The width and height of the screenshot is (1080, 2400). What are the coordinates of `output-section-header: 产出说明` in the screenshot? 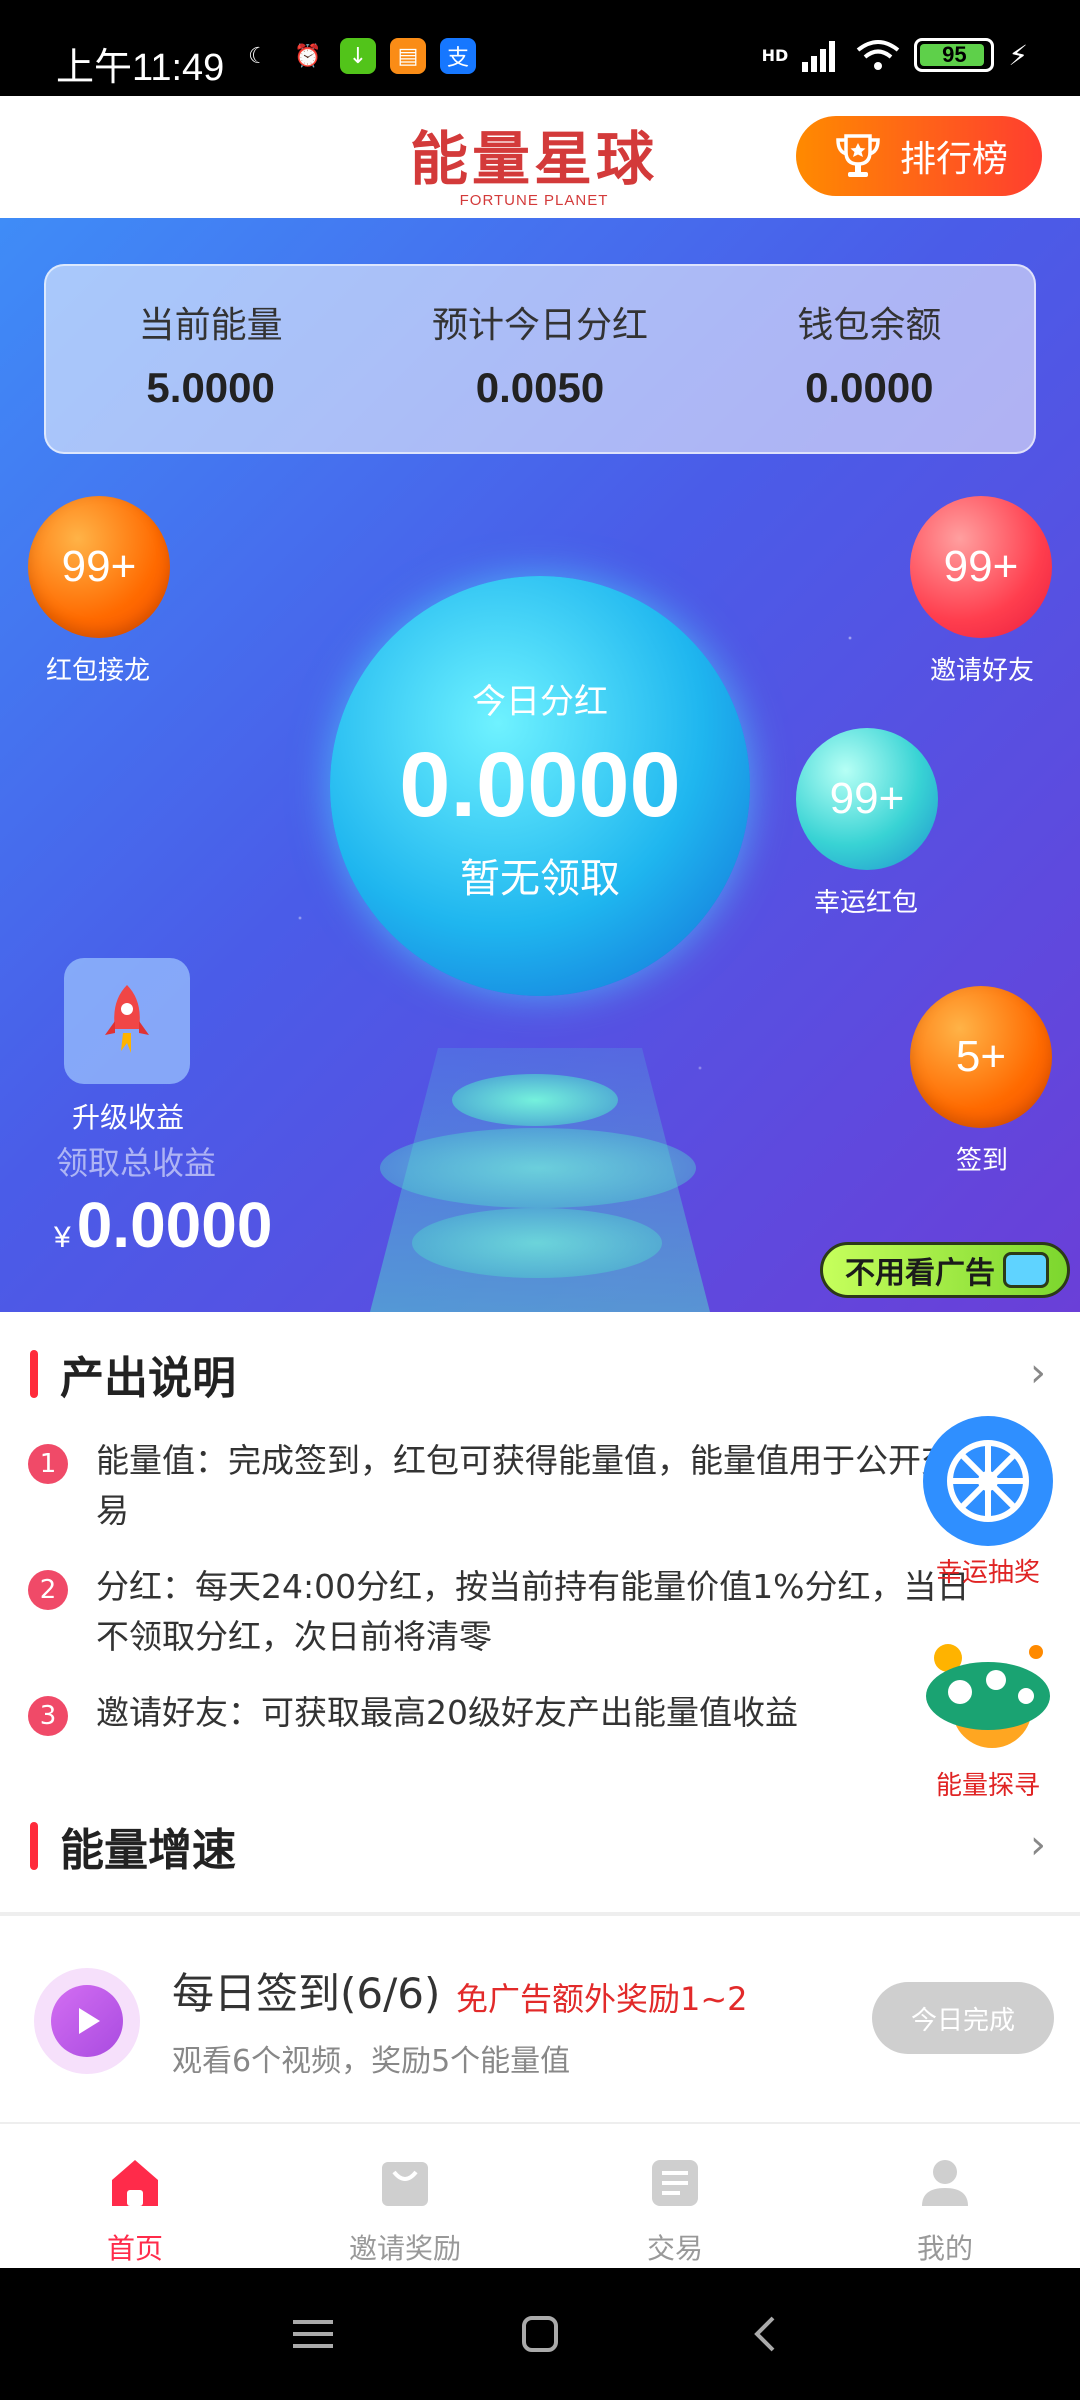 It's located at (133, 1374).